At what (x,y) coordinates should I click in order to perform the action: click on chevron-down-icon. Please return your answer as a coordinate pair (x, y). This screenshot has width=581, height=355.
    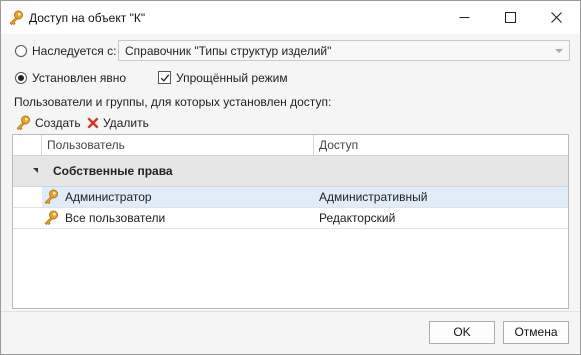
    Looking at the image, I should click on (559, 51).